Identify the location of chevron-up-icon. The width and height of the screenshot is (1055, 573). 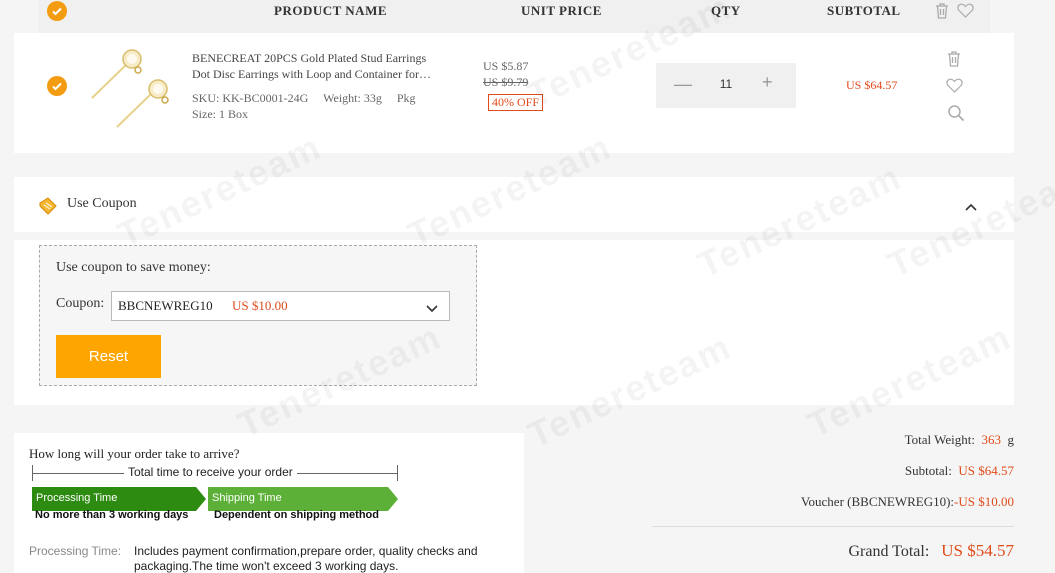
(971, 205).